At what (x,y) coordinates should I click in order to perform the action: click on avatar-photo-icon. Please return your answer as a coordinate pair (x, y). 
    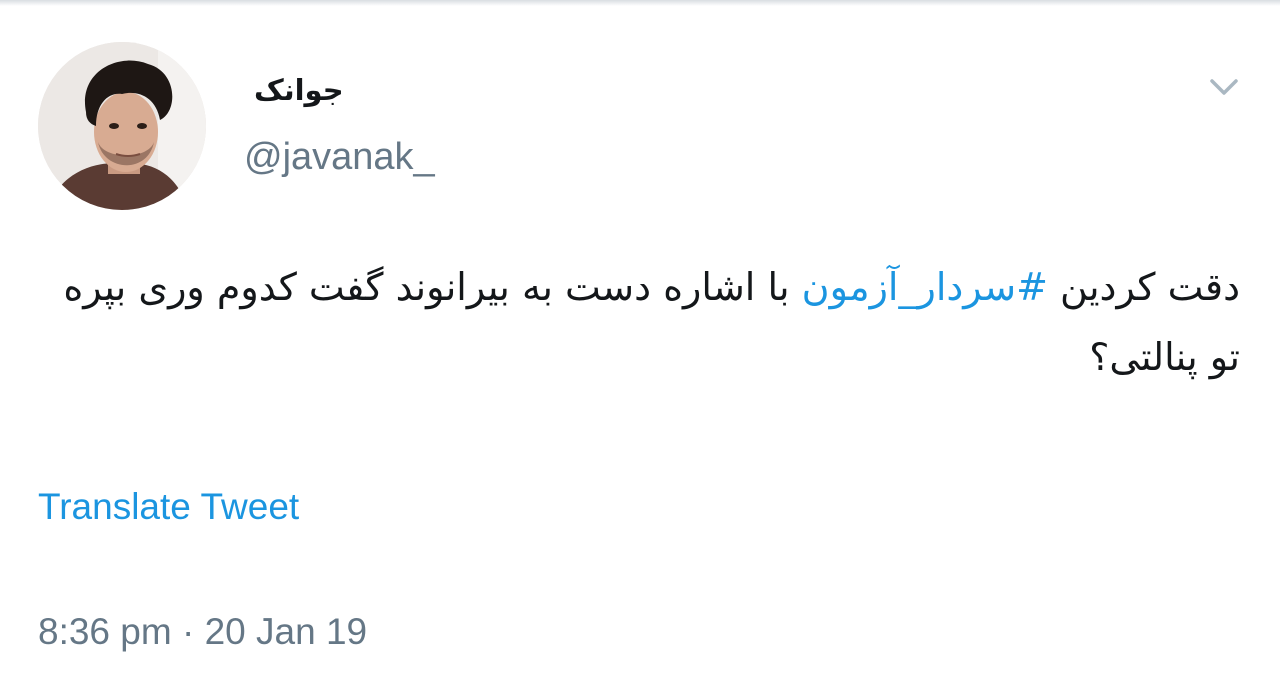
    Looking at the image, I should click on (122, 126).